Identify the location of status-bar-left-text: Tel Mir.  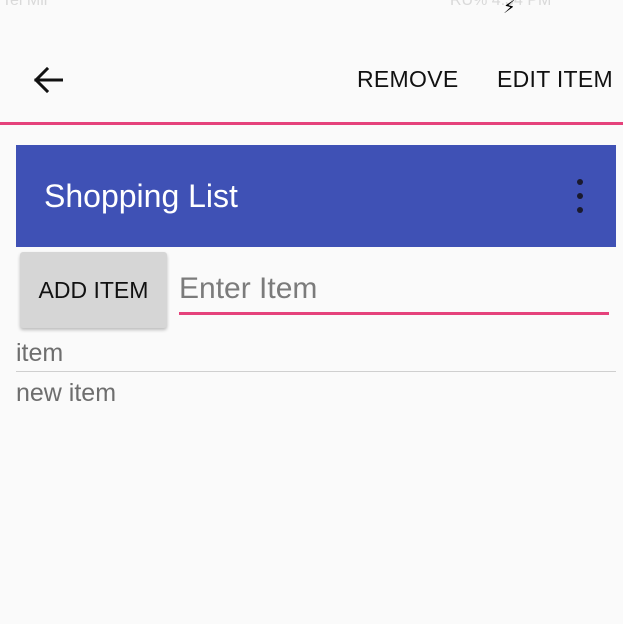
(26, 4).